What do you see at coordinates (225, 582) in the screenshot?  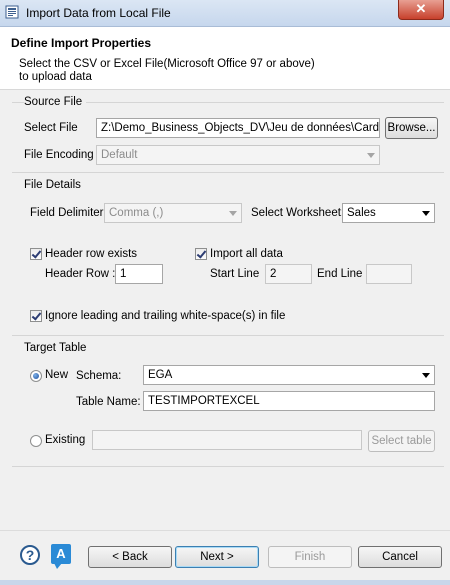 I see `window-bottom-edge` at bounding box center [225, 582].